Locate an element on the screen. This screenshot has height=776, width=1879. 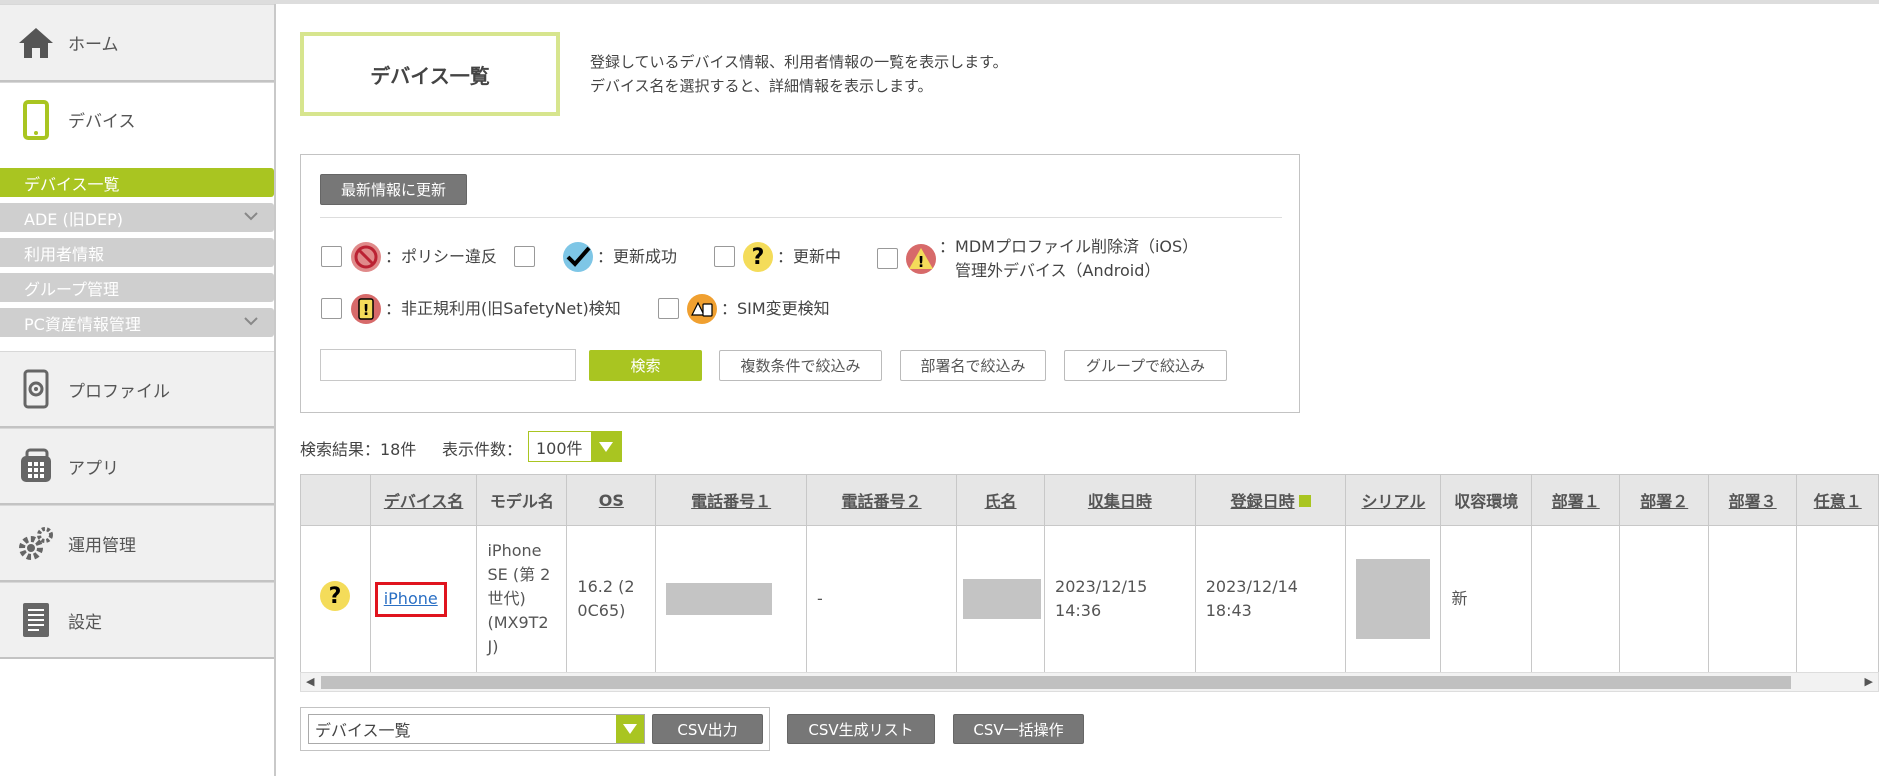
sidebar-item-device-list: デバイス一覧 is located at coordinates (137, 182).